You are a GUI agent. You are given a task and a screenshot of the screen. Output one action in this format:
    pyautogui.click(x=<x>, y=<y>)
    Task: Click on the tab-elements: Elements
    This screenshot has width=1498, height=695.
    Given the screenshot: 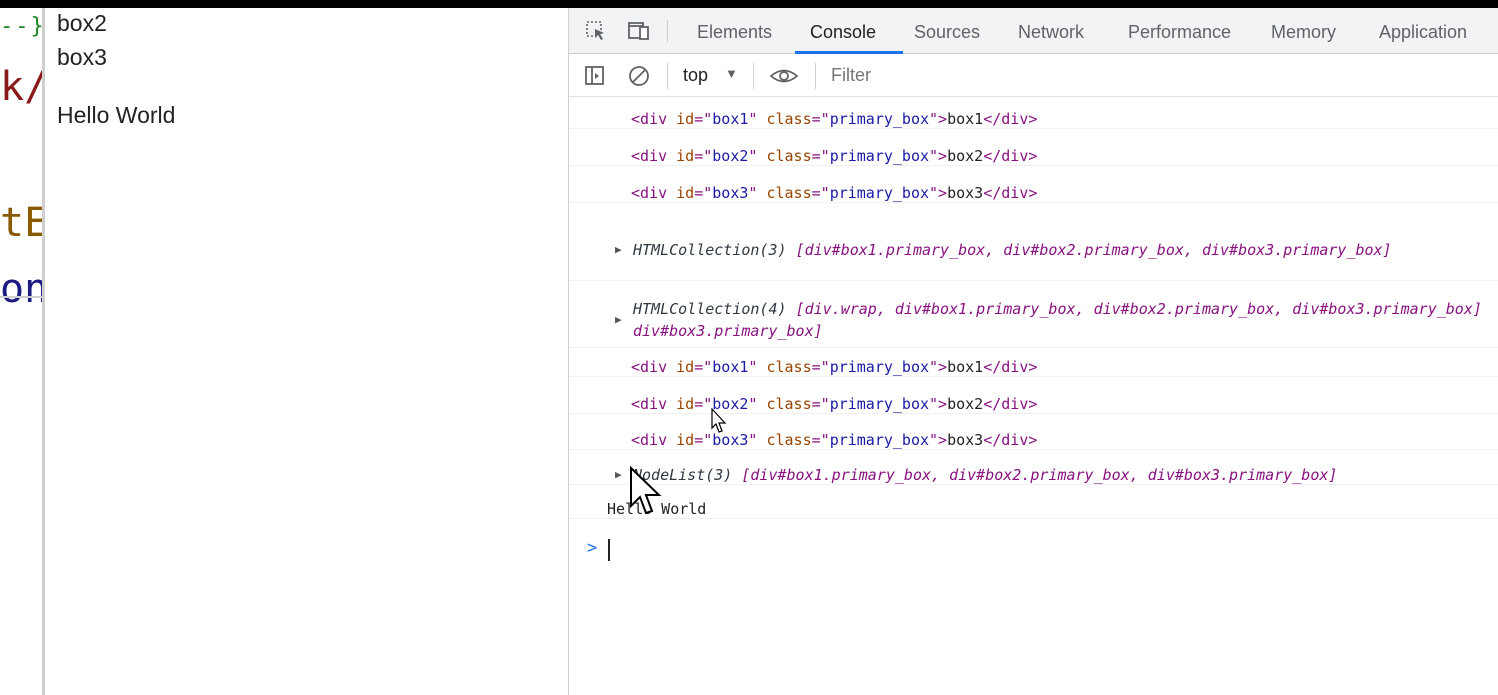 What is the action you would take?
    pyautogui.click(x=734, y=32)
    